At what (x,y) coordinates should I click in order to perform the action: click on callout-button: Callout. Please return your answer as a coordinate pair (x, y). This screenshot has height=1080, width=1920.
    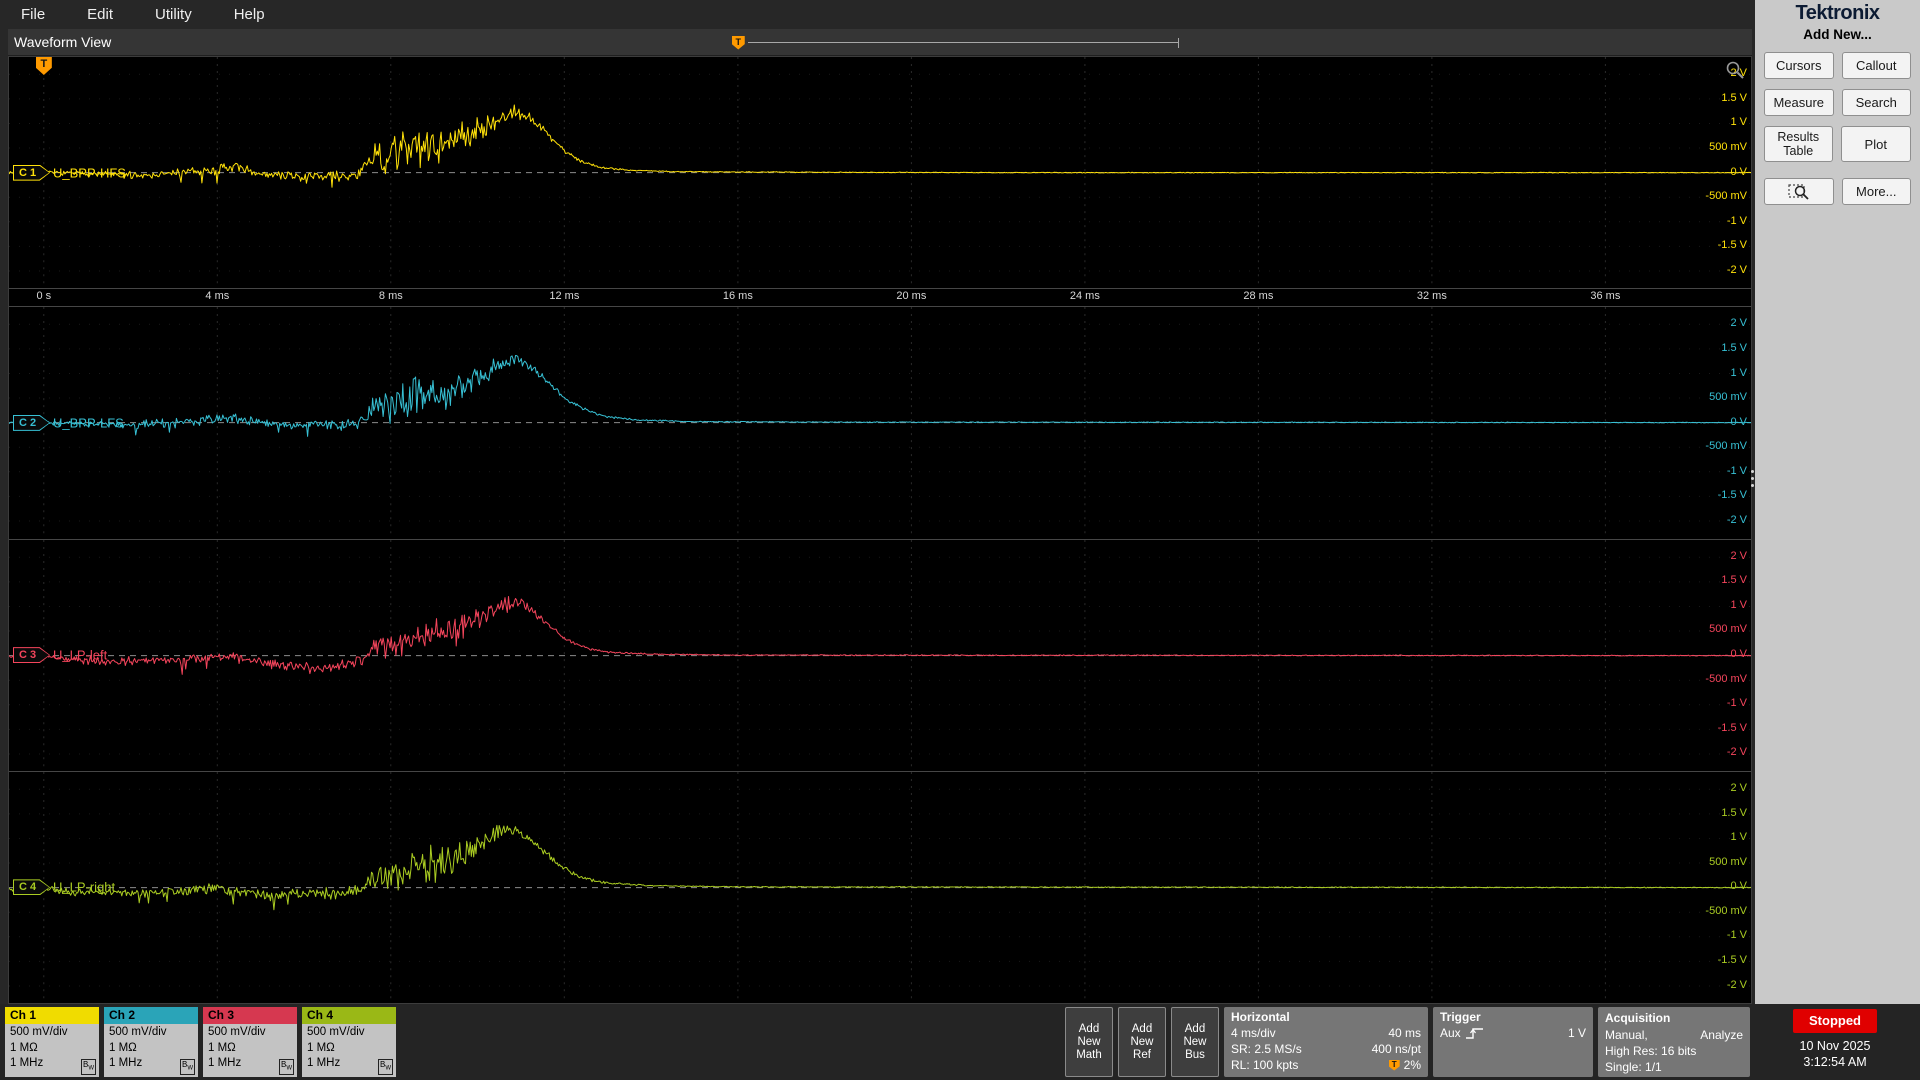
    Looking at the image, I should click on (1876, 65).